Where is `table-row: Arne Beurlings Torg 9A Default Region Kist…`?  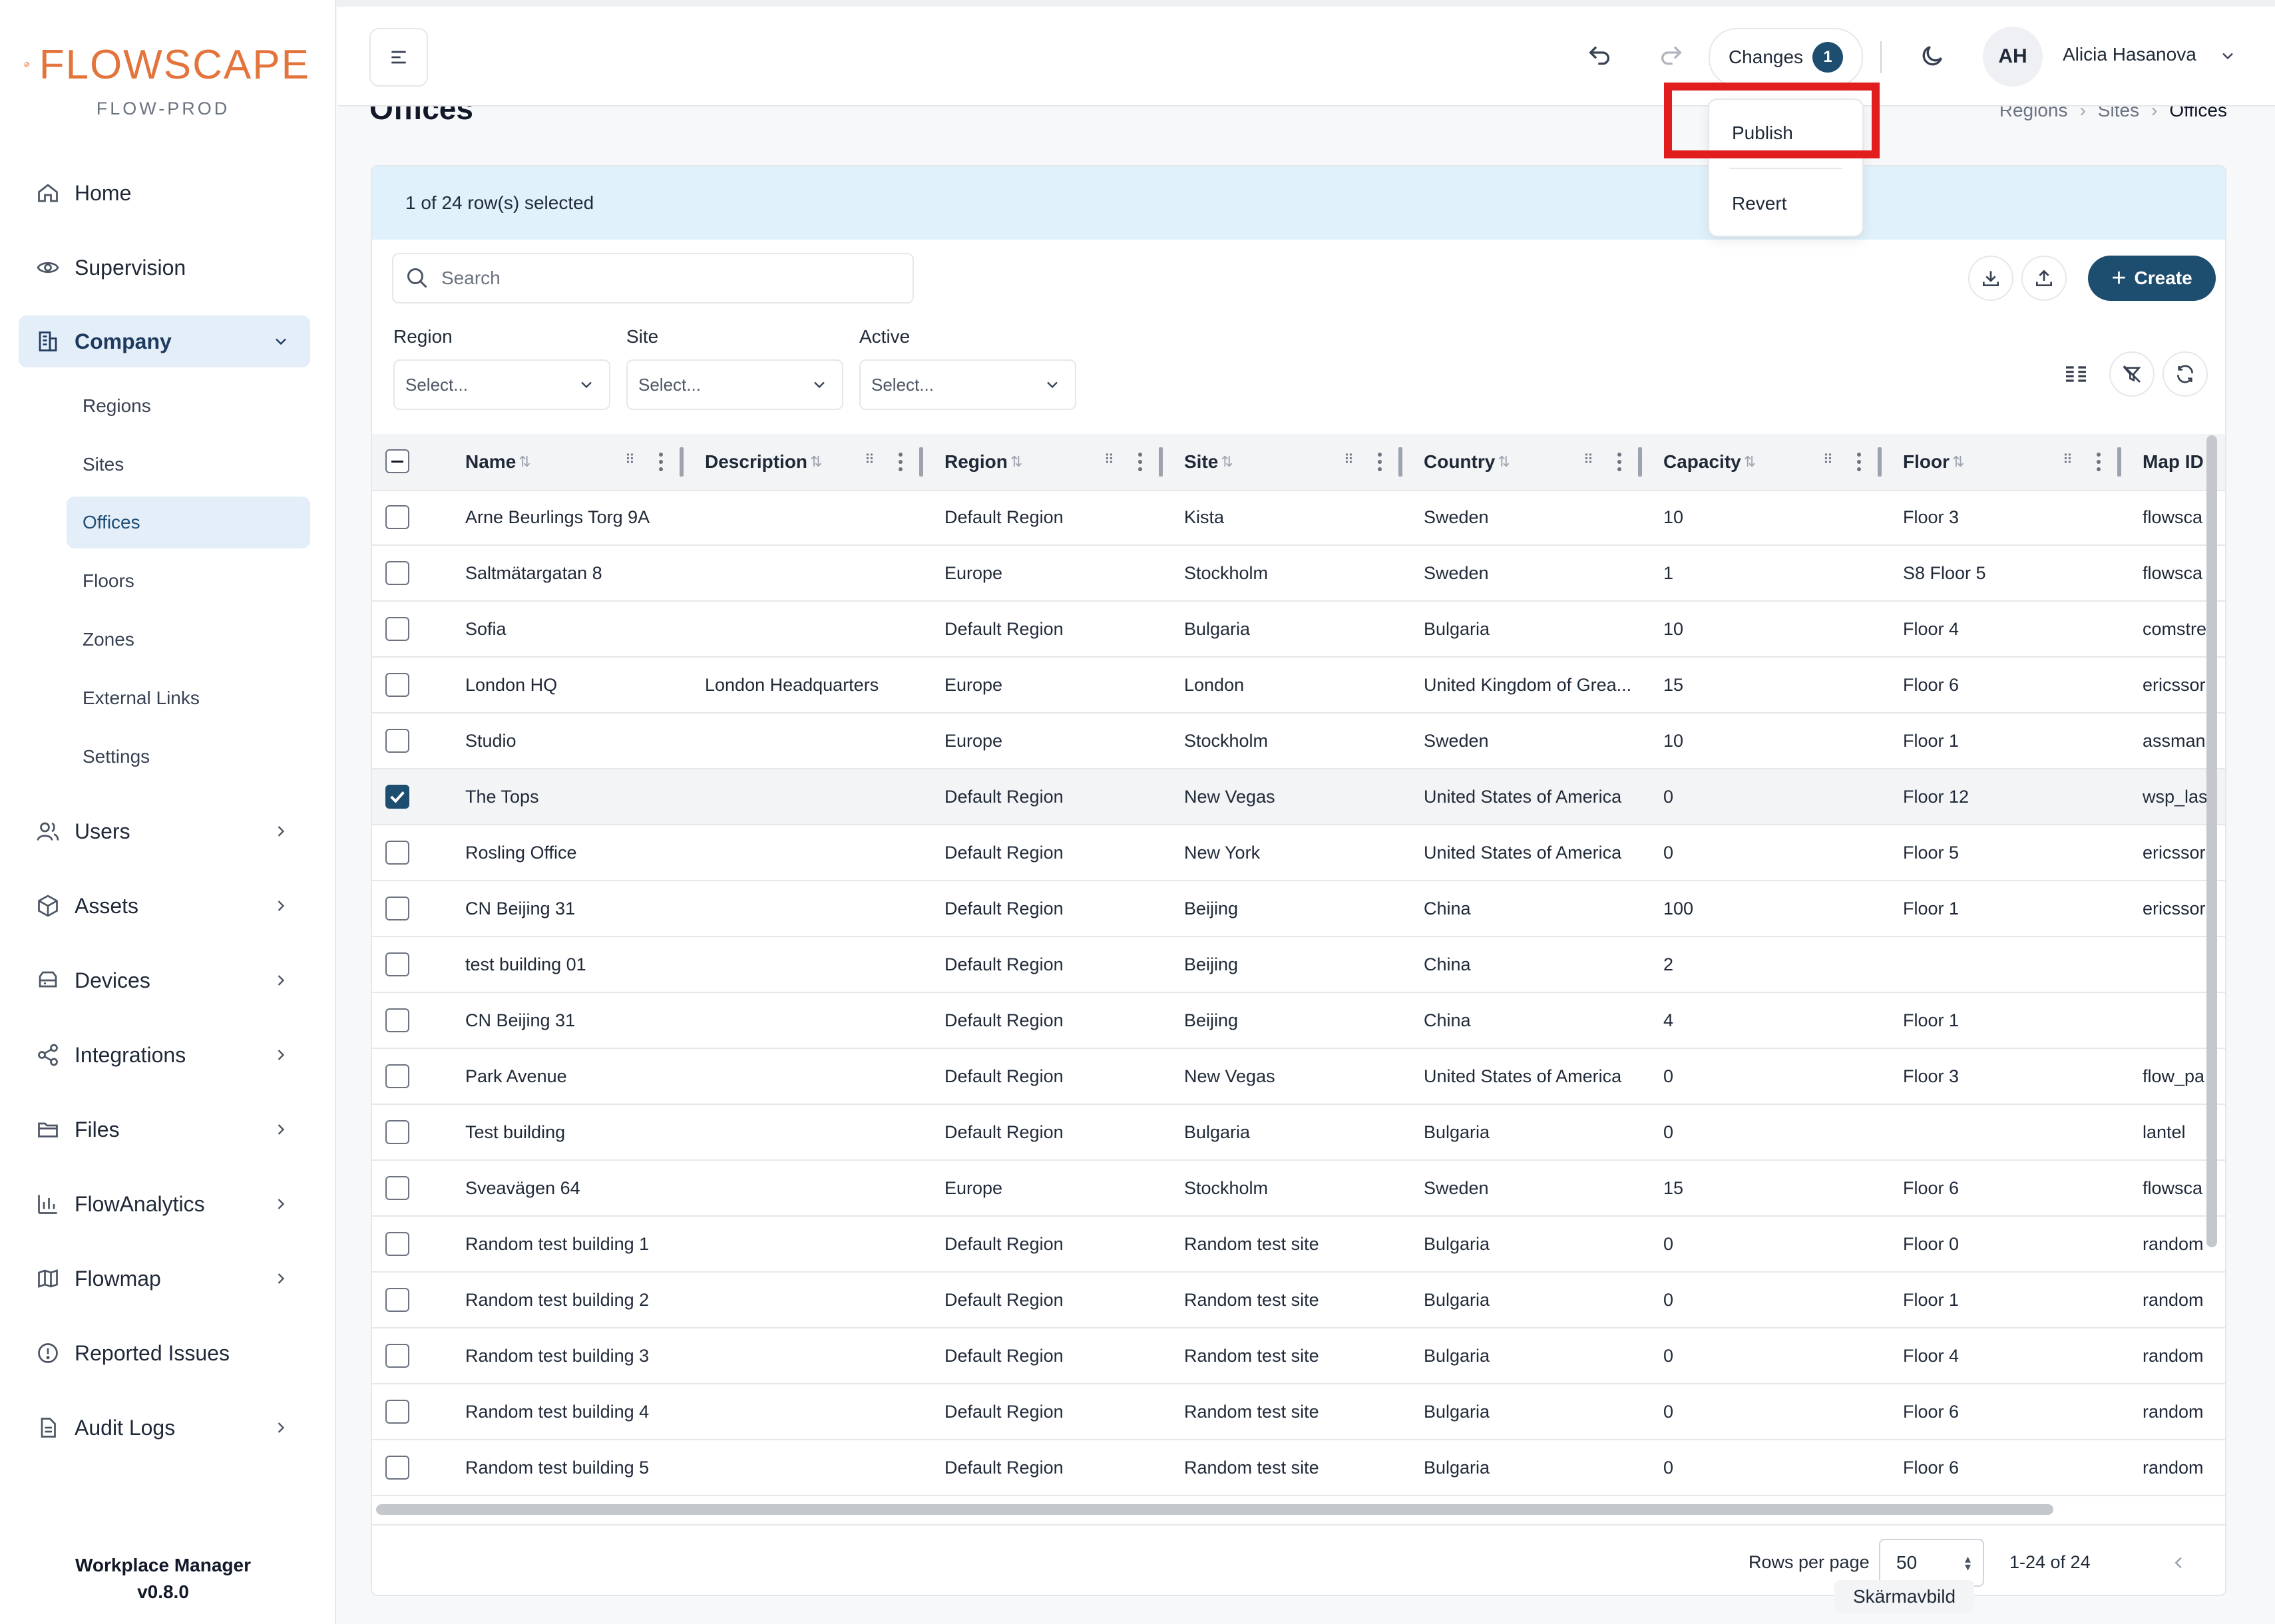
table-row: Arne Beurlings Torg 9A Default Region Kist… is located at coordinates (1298, 518).